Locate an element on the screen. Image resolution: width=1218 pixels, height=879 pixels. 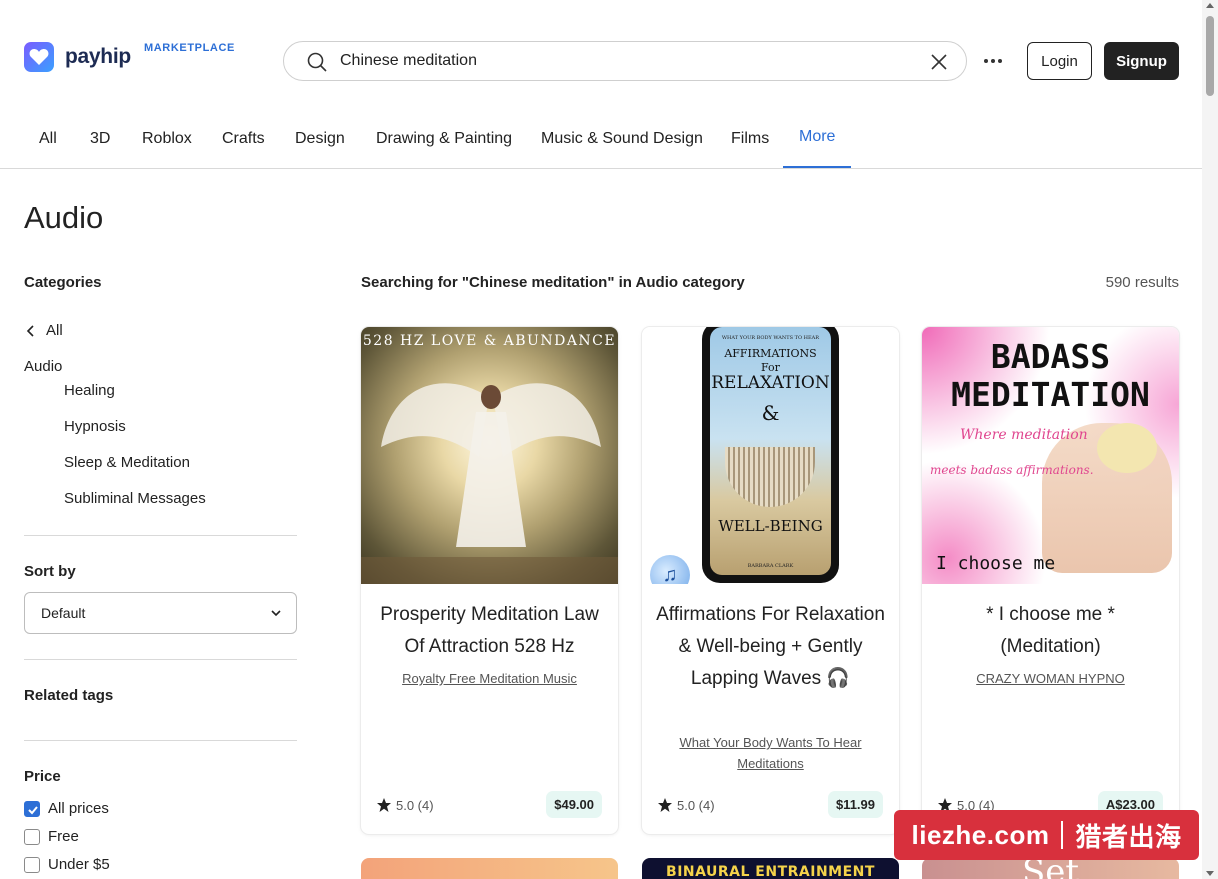
marketplace-label: MARKETPLACE is located at coordinates (189, 48).